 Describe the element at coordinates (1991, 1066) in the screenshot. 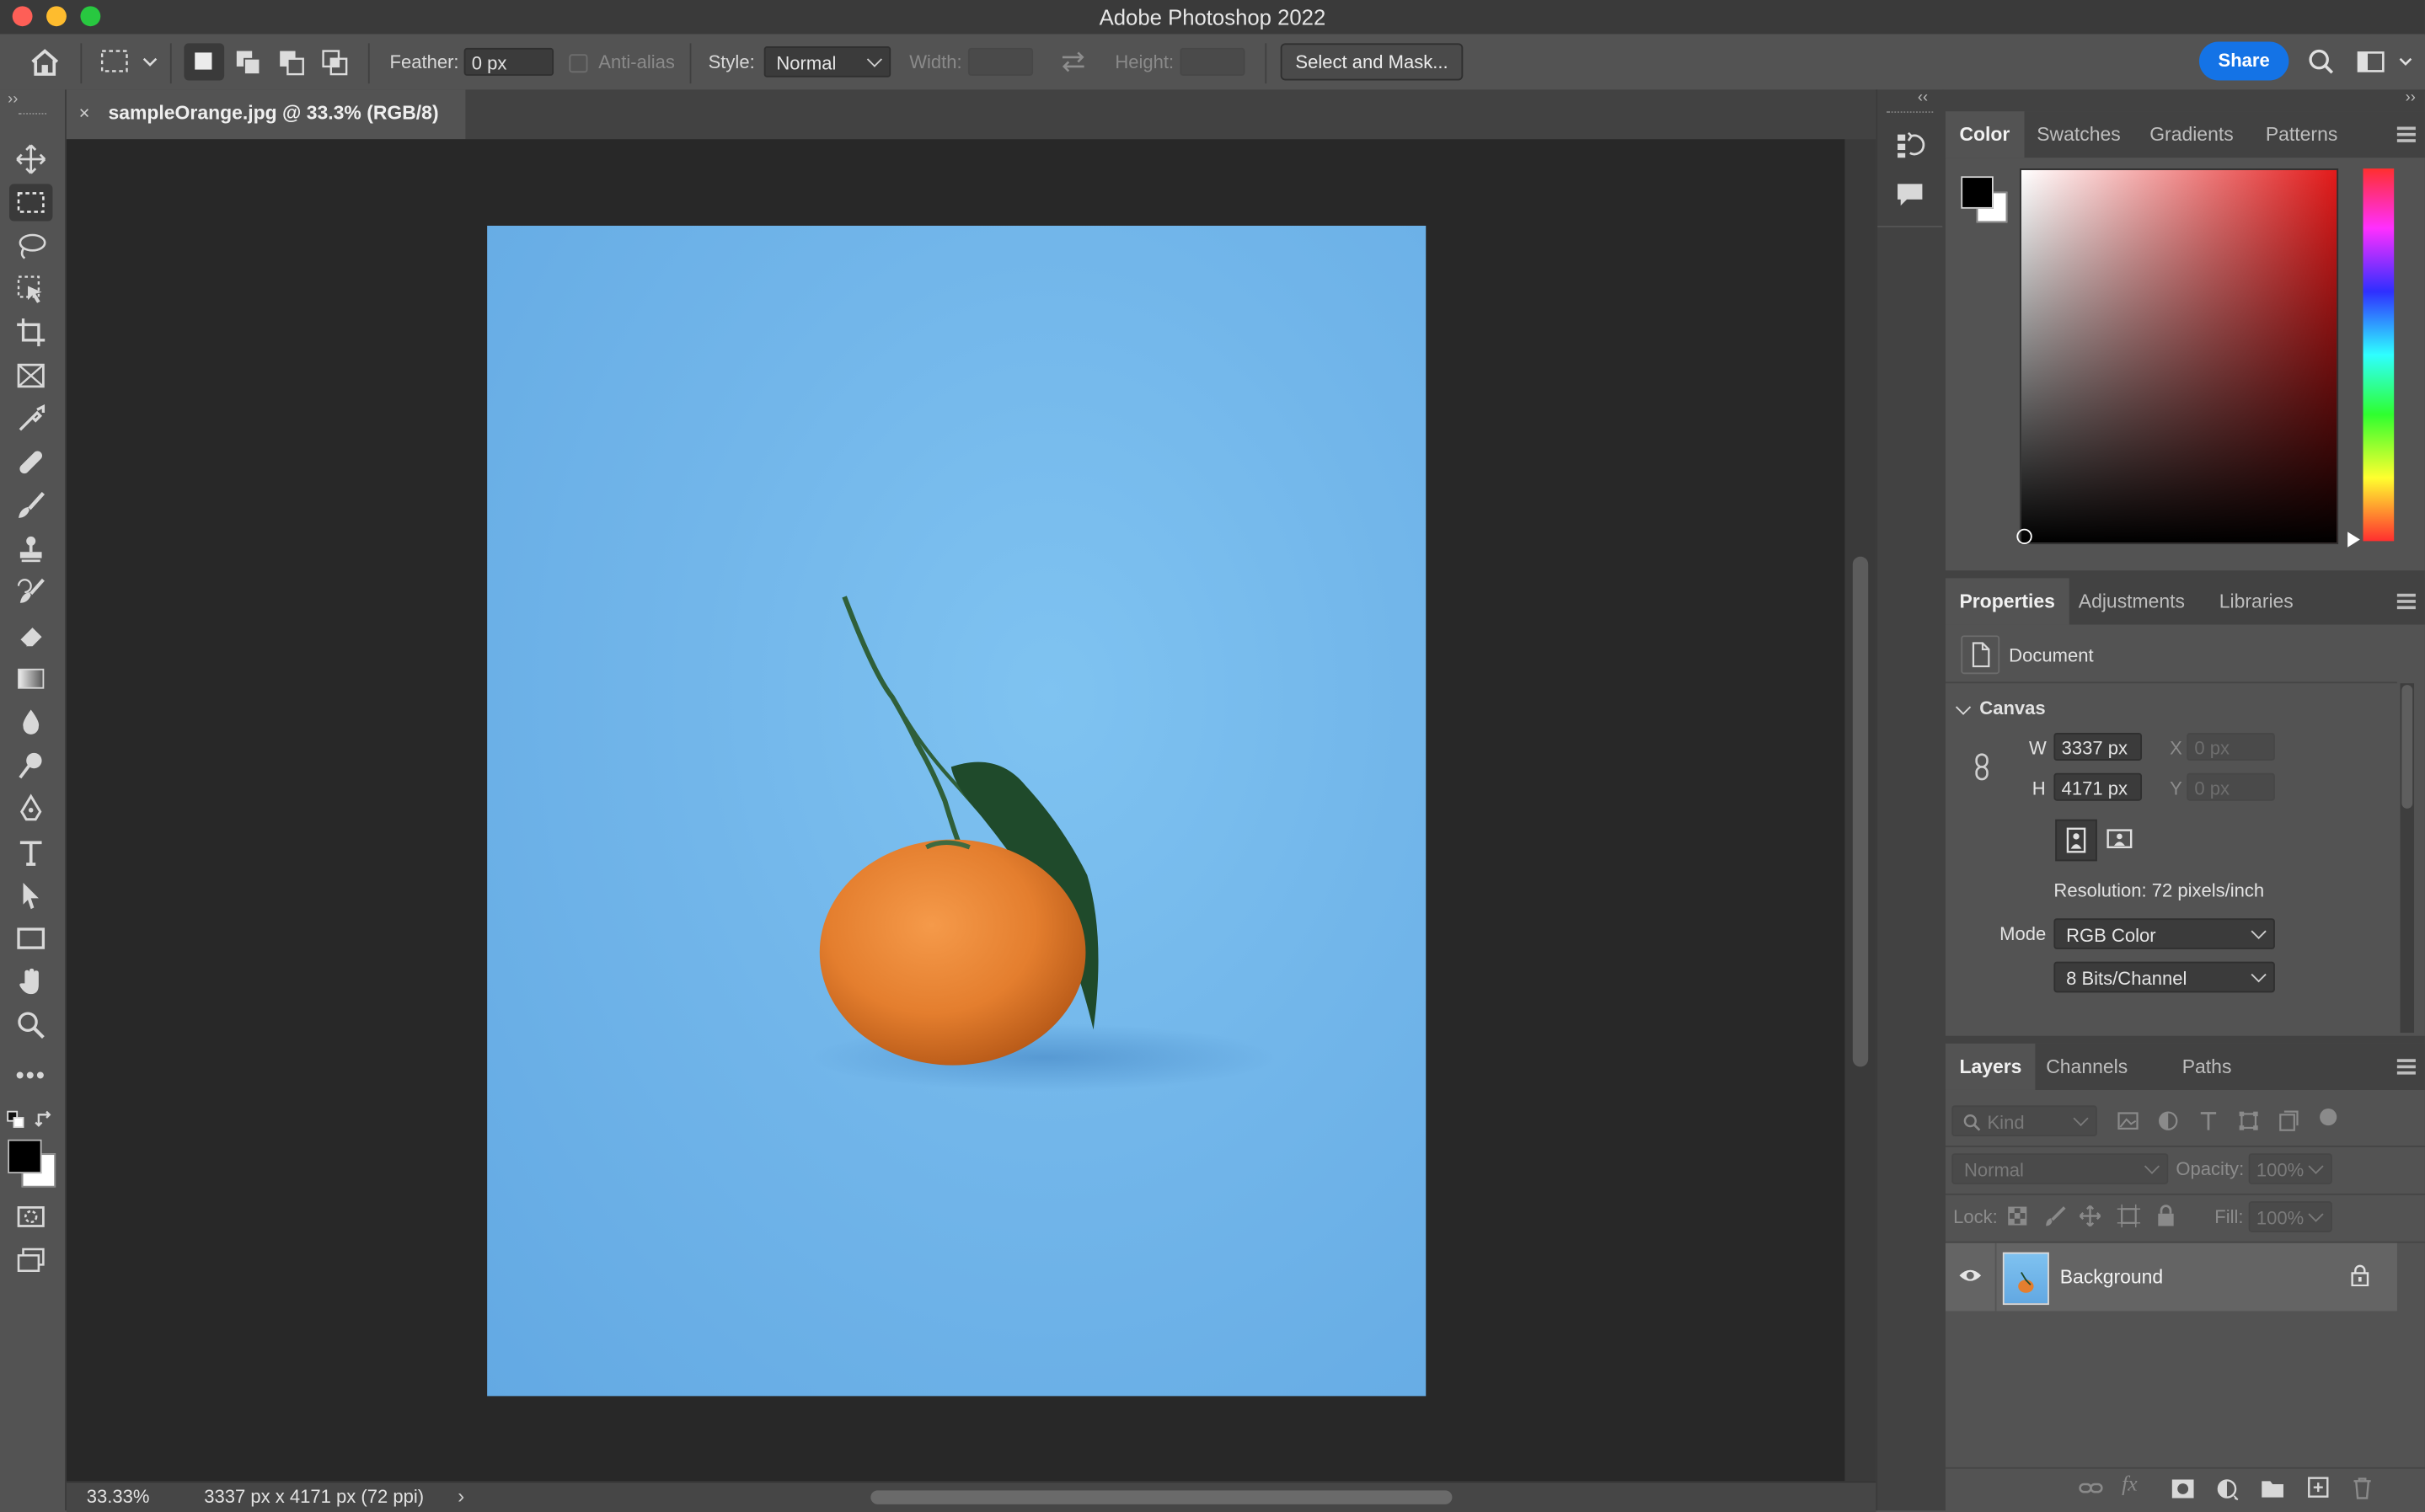

I see `tab-layers: Layers` at that location.